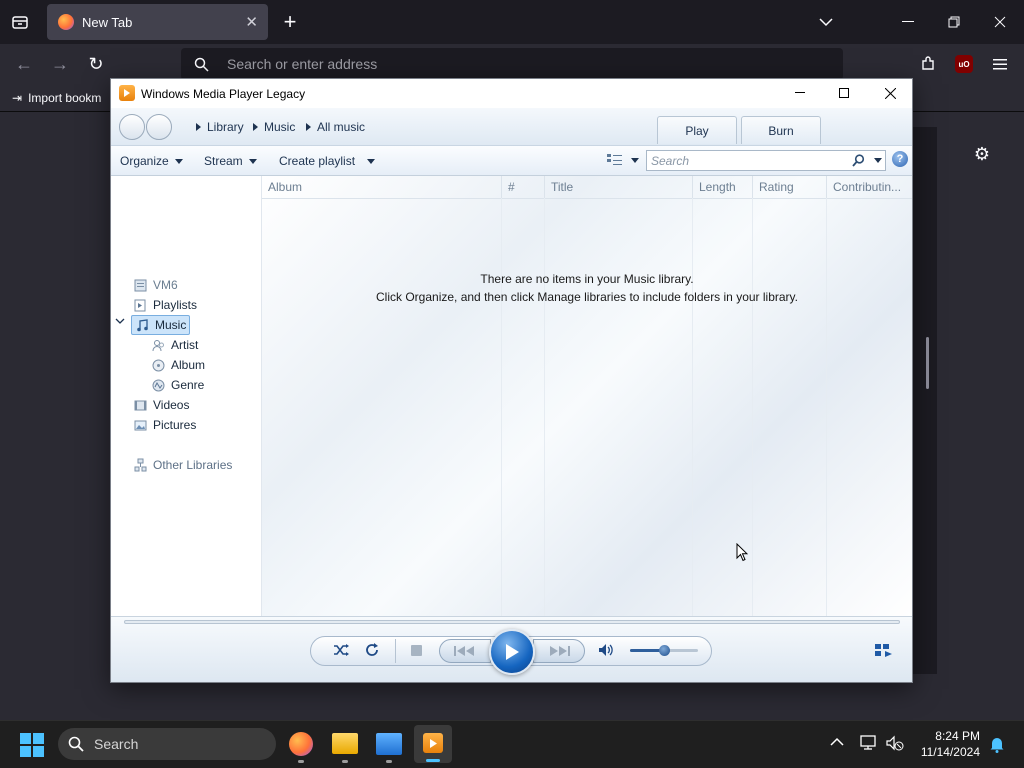 Image resolution: width=1024 pixels, height=768 pixels. Describe the element at coordinates (884, 651) in the screenshot. I see `switch-to-now-playing-icon` at that location.